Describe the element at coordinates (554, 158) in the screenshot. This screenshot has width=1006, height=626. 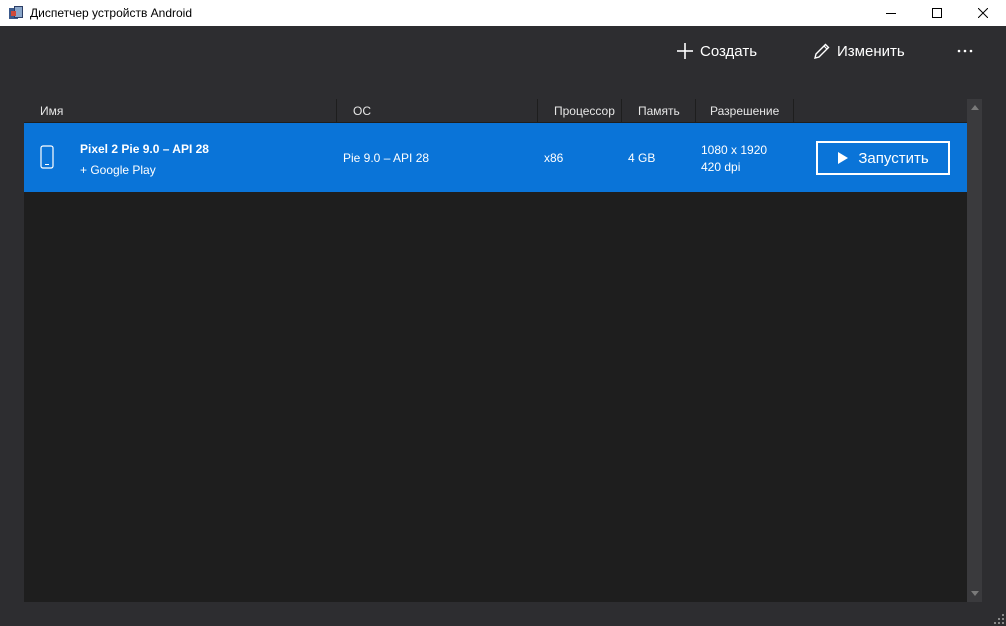
I see `device-cpu: x86` at that location.